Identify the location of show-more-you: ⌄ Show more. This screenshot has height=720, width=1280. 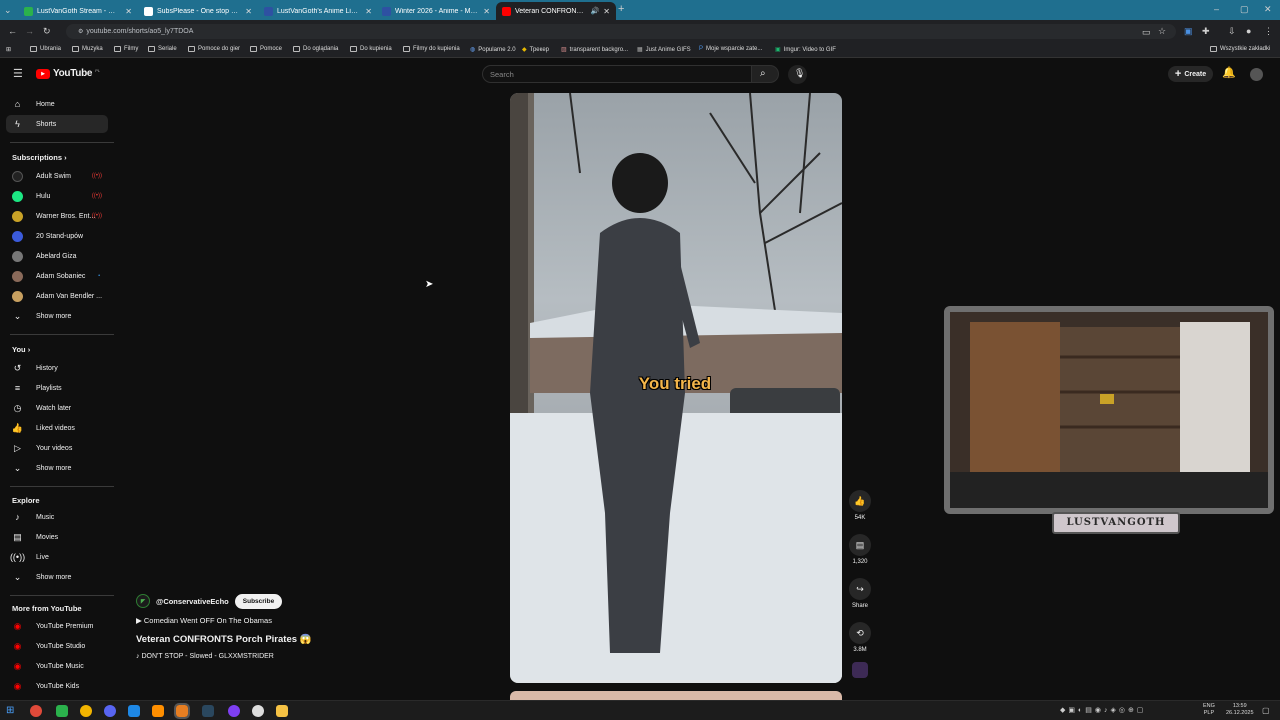
(54, 468).